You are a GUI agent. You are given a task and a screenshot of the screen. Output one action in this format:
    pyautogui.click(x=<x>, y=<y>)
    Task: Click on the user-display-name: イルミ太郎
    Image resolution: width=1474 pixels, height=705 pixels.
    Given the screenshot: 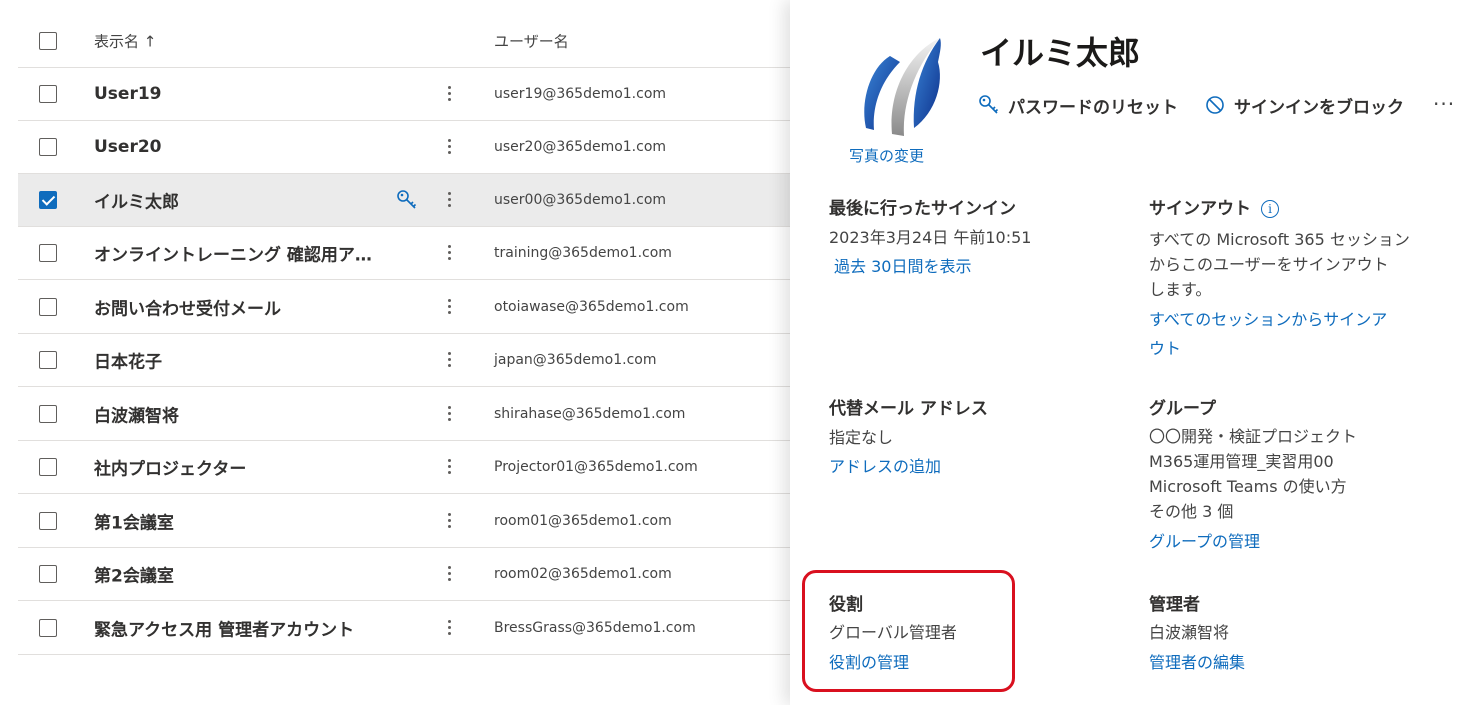 What is the action you would take?
    pyautogui.click(x=136, y=200)
    